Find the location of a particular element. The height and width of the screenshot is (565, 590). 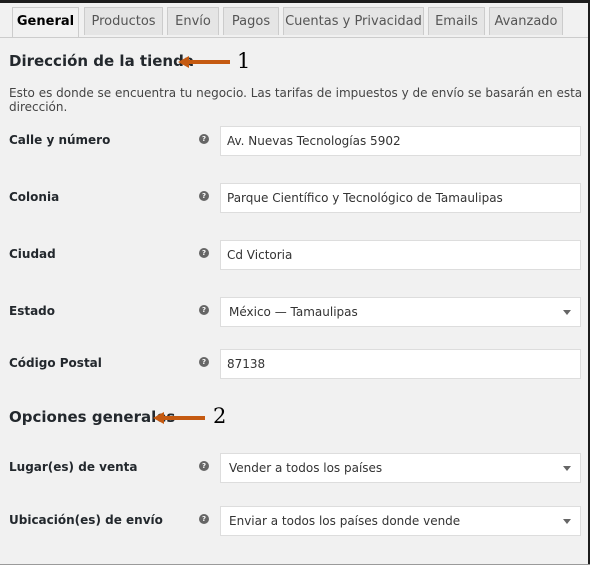

shipping-locations-select: Enviar a todos los países donde vende is located at coordinates (400, 521).